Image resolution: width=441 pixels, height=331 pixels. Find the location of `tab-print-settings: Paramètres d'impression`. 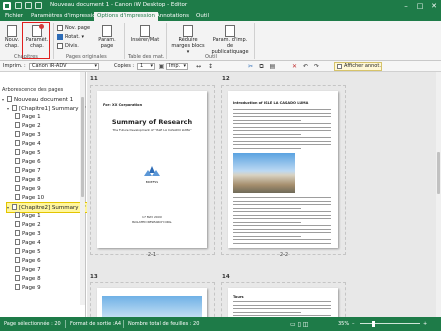

tab-print-settings: Paramètres d'impression is located at coordinates (65, 16).